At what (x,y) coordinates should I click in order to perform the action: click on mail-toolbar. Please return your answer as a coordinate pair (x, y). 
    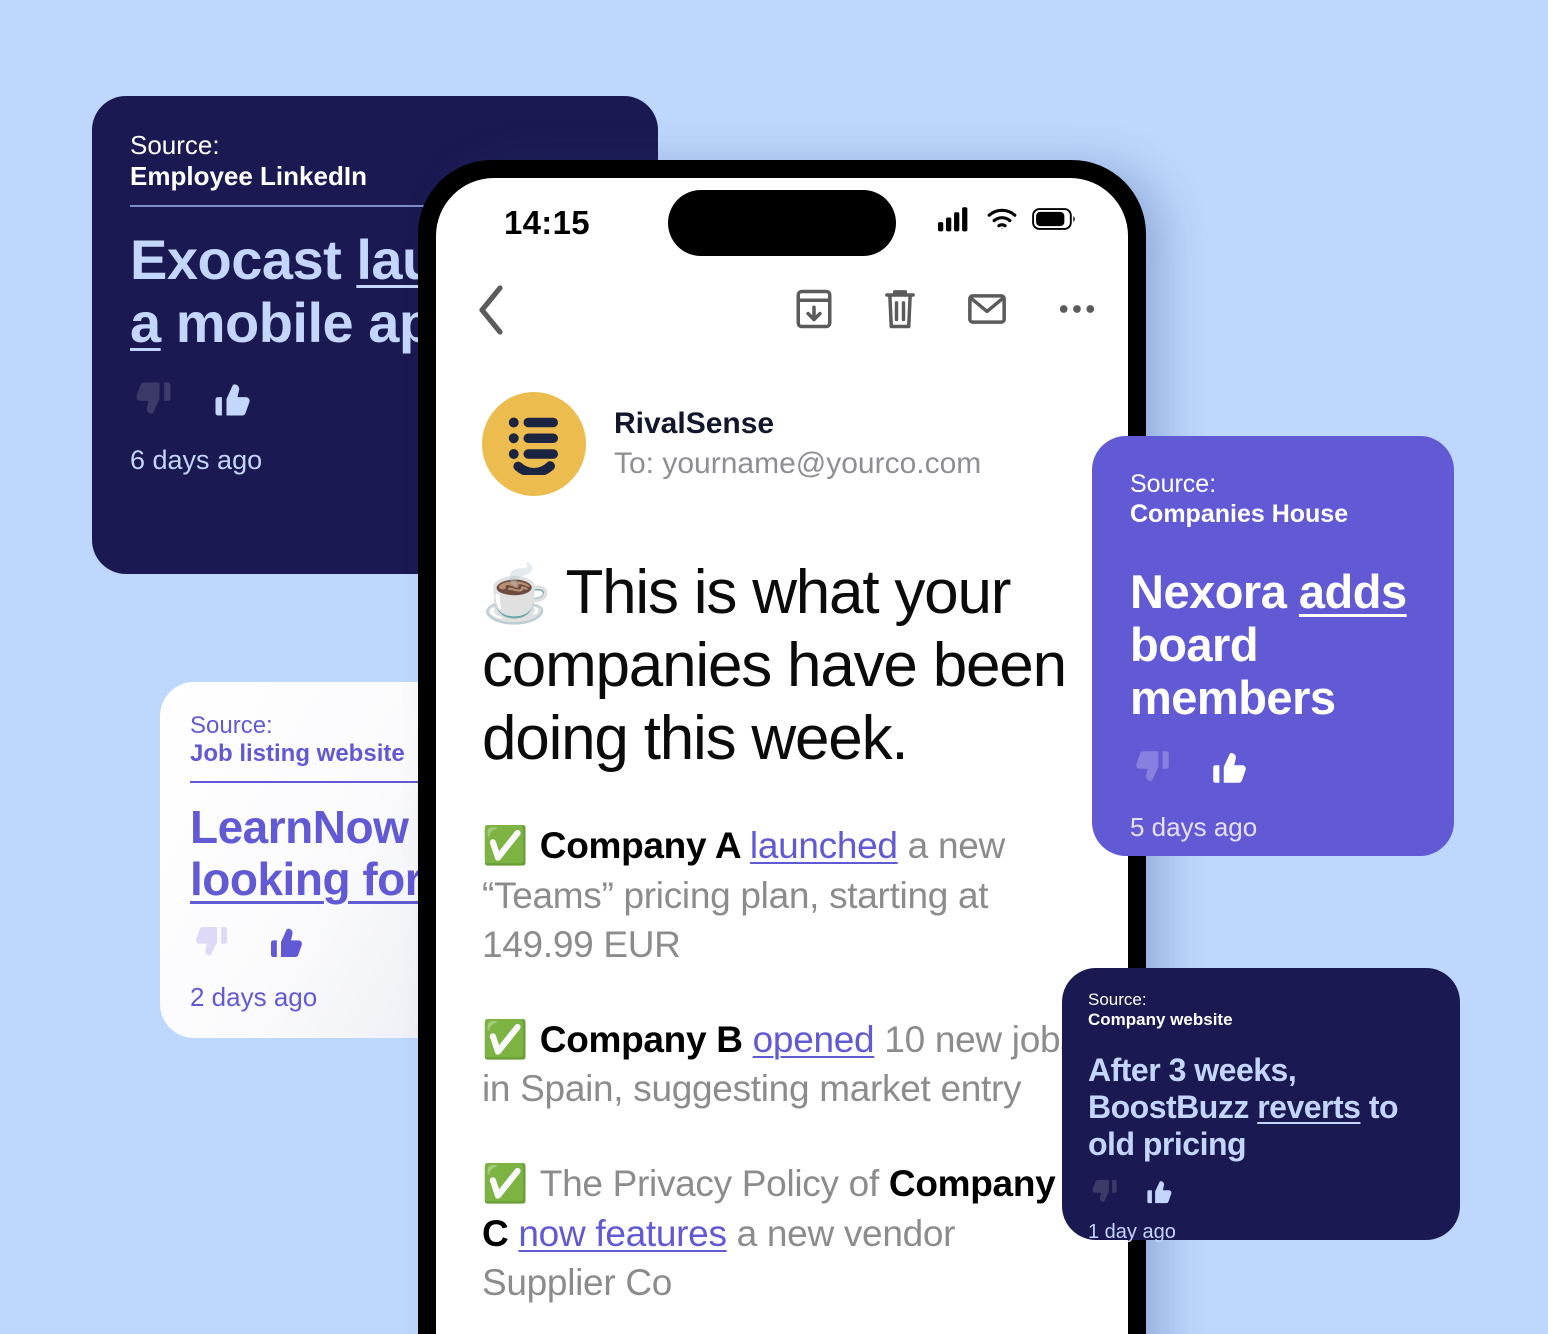
    Looking at the image, I should click on (782, 320).